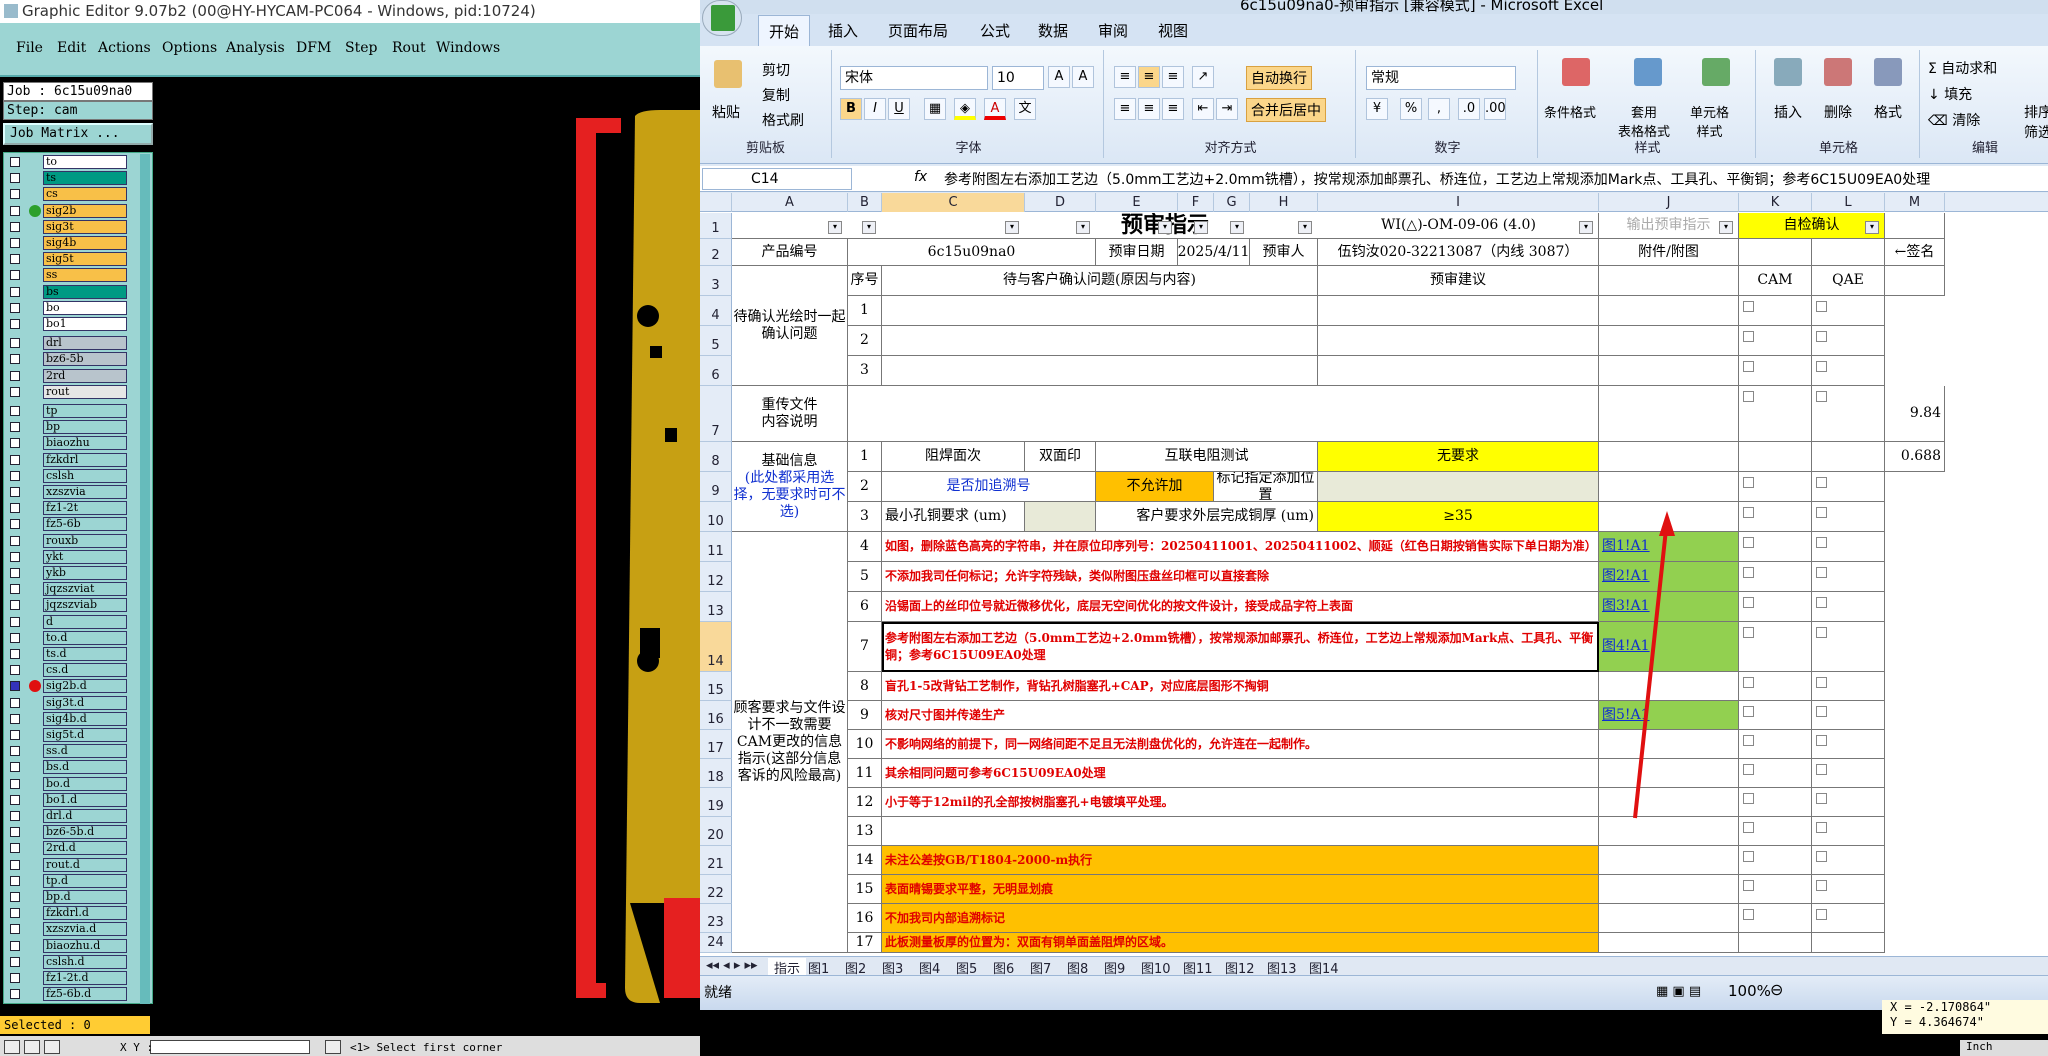  I want to click on layer-row: bo1.d, so click(74, 800).